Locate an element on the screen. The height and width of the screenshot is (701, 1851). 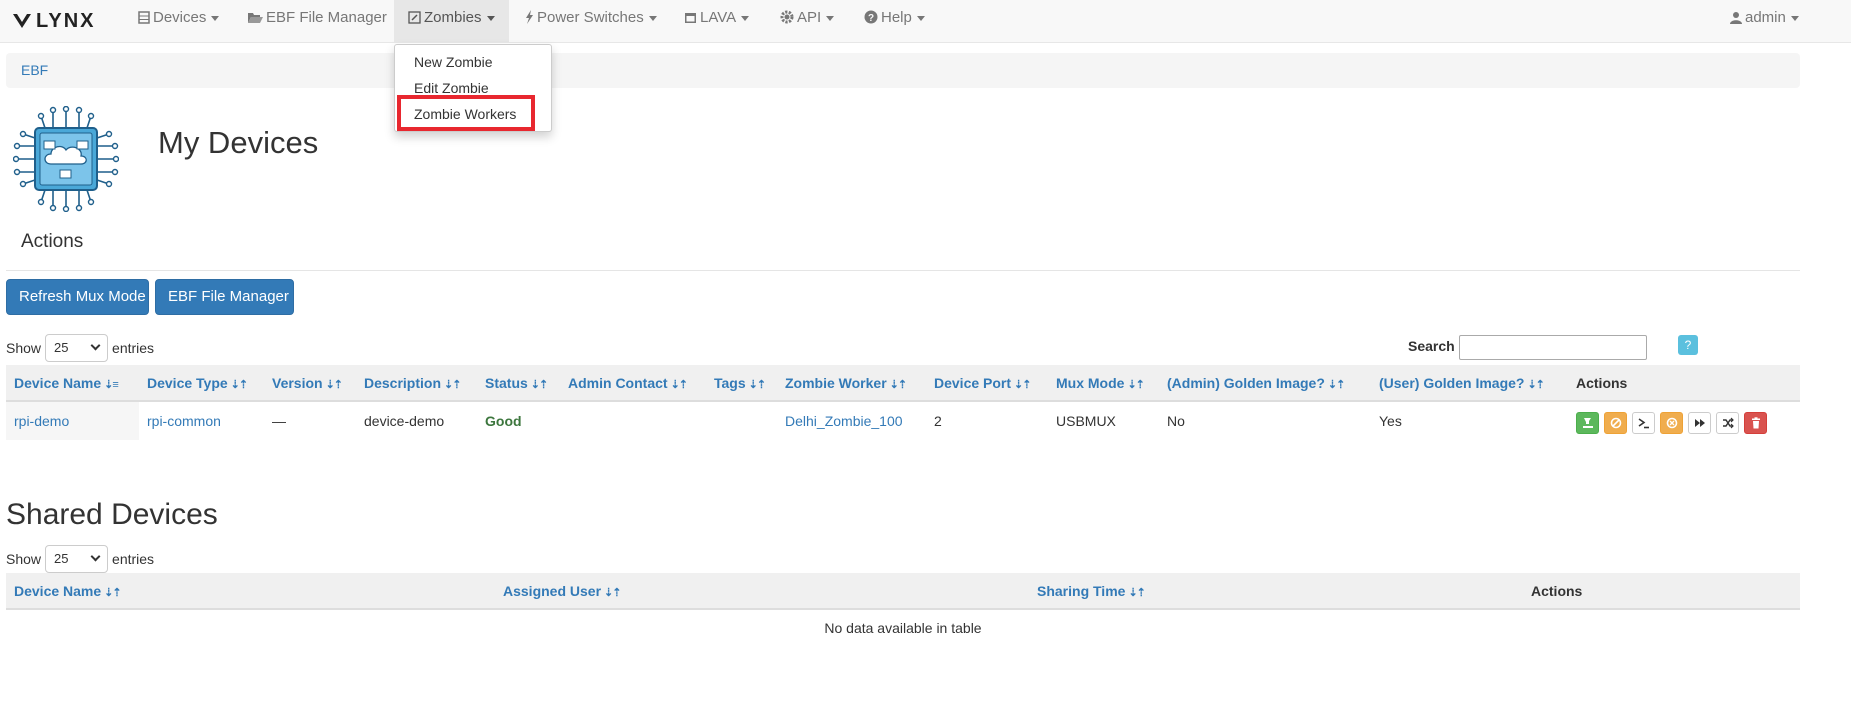
nav-devices: Devices is located at coordinates (179, 21).